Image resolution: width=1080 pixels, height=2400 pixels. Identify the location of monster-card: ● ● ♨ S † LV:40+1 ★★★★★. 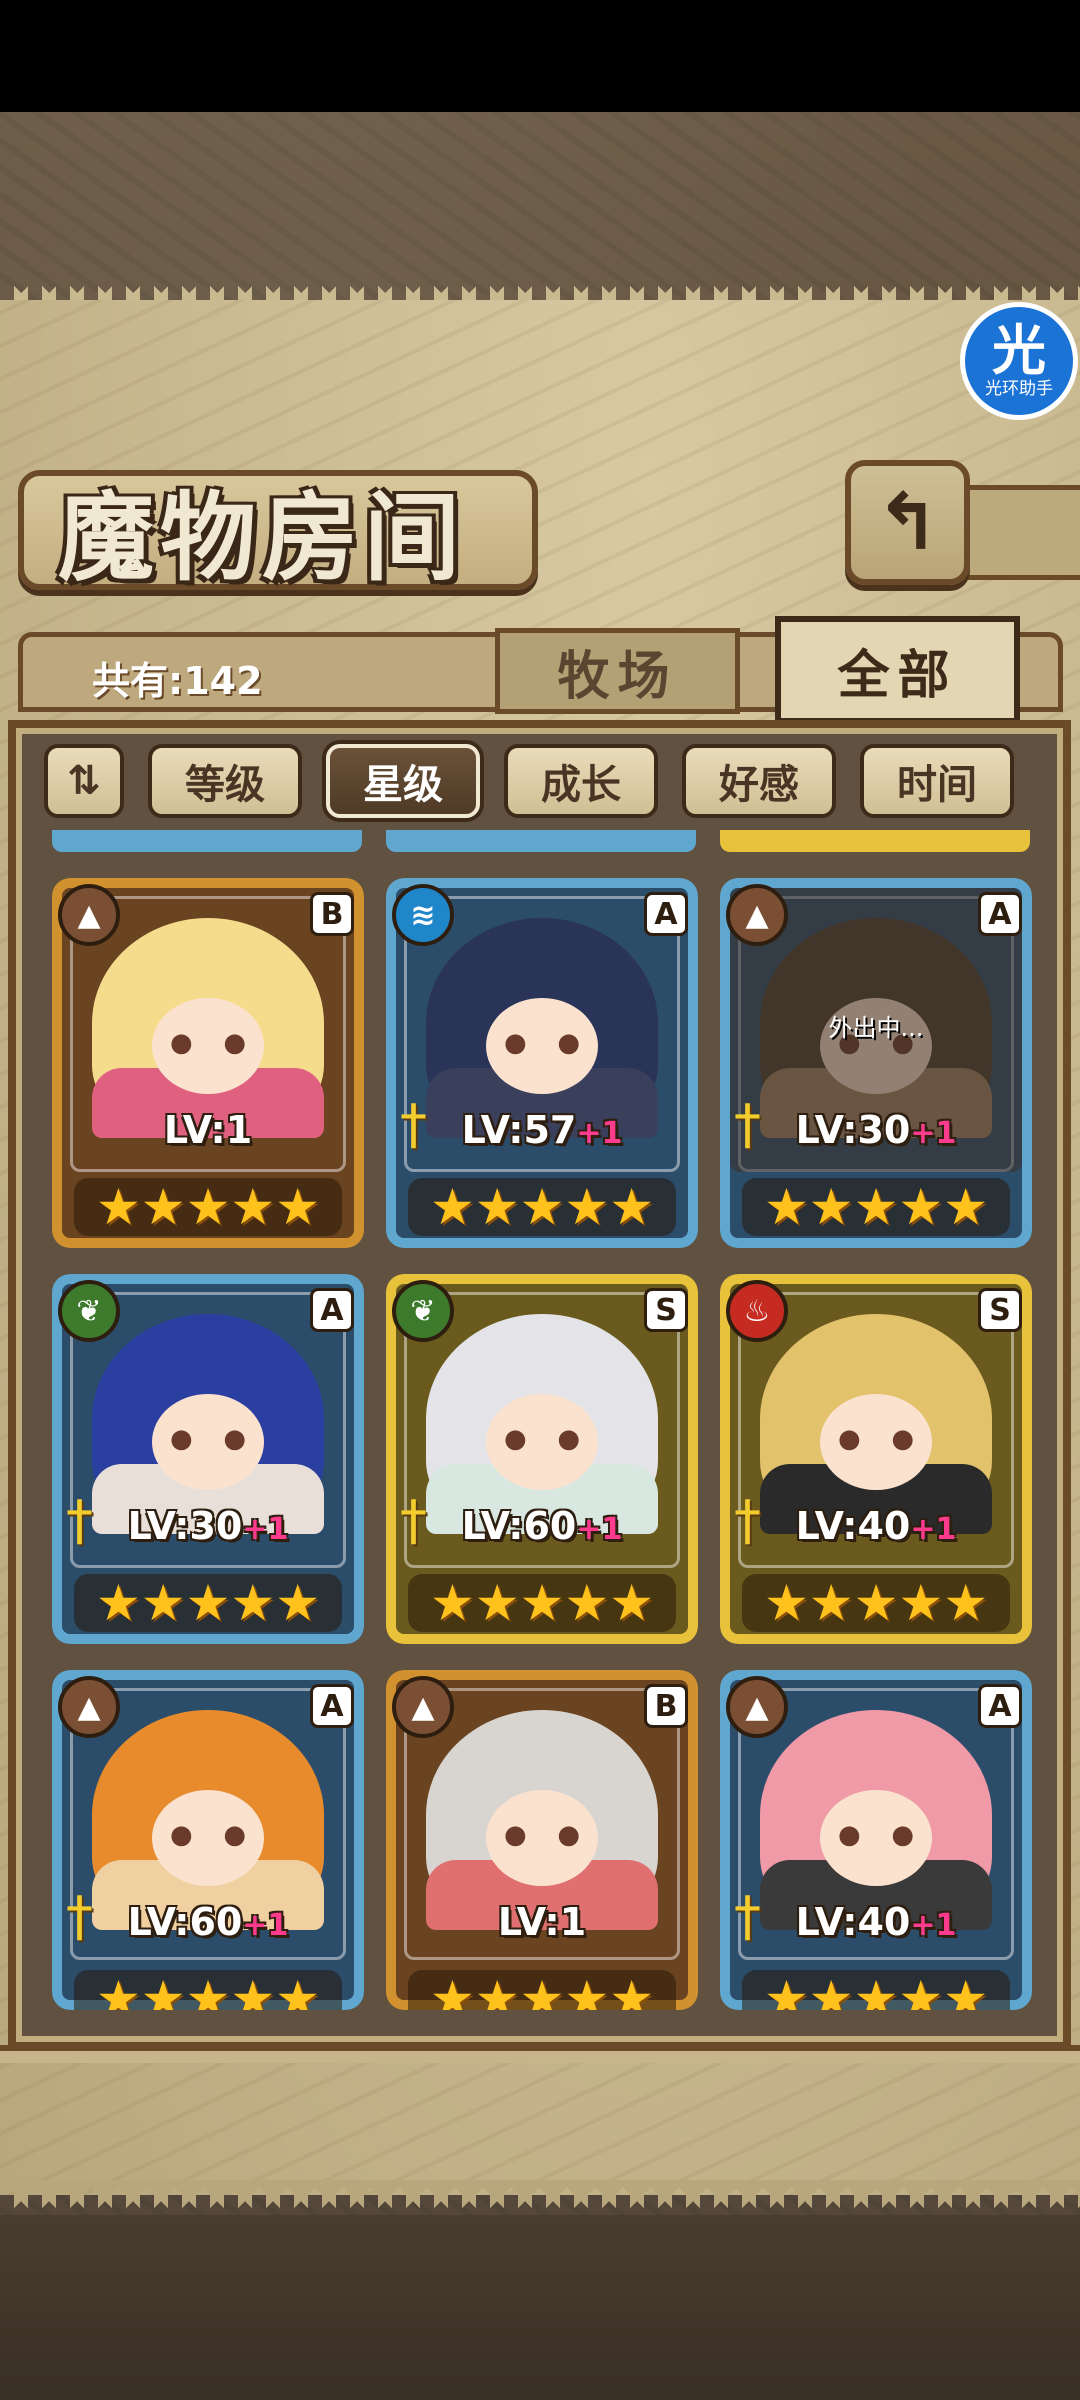
(876, 1459).